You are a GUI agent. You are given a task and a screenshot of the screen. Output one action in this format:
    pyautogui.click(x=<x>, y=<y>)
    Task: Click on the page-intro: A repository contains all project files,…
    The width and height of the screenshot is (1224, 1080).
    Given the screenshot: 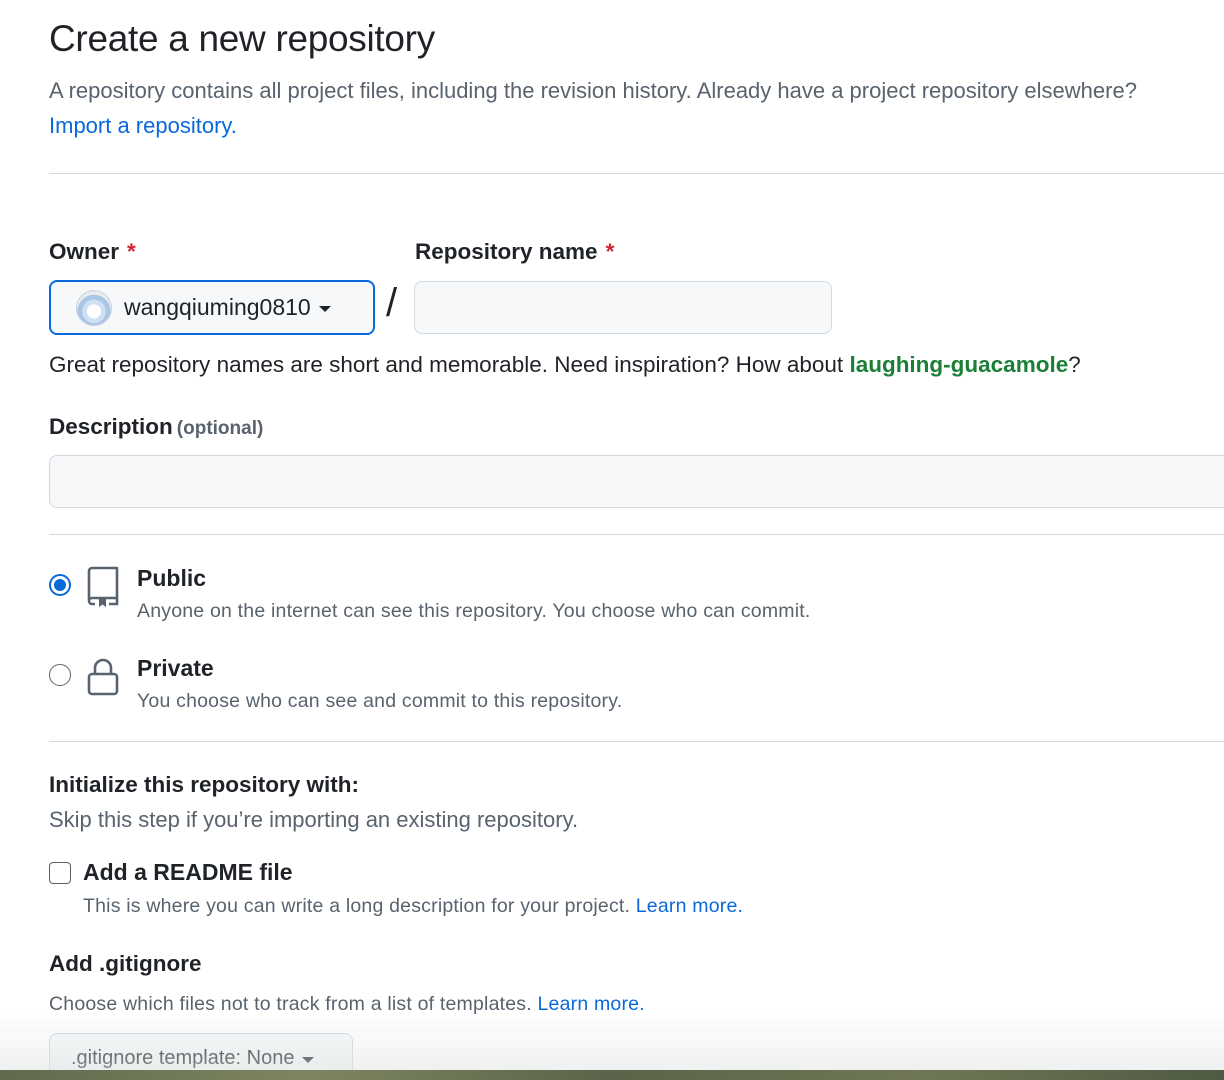 What is the action you would take?
    pyautogui.click(x=609, y=108)
    